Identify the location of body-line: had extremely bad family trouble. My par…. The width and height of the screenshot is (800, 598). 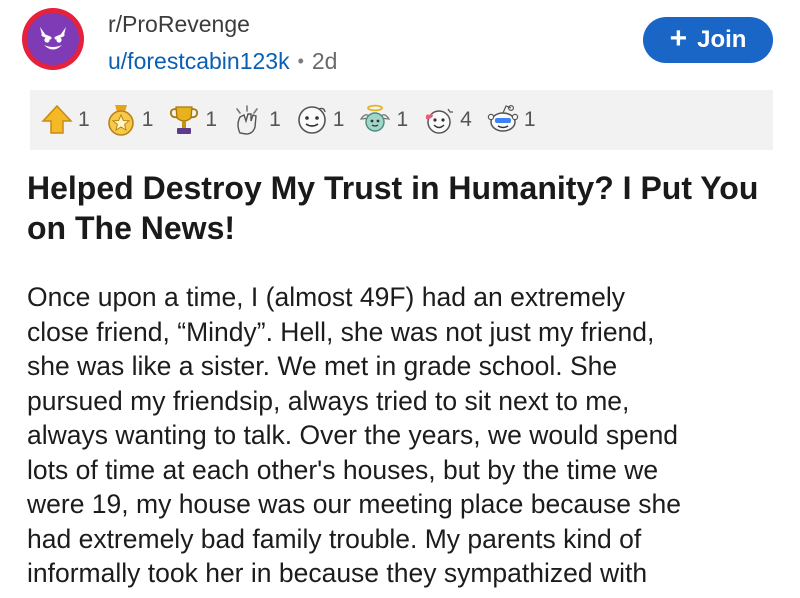
(334, 538).